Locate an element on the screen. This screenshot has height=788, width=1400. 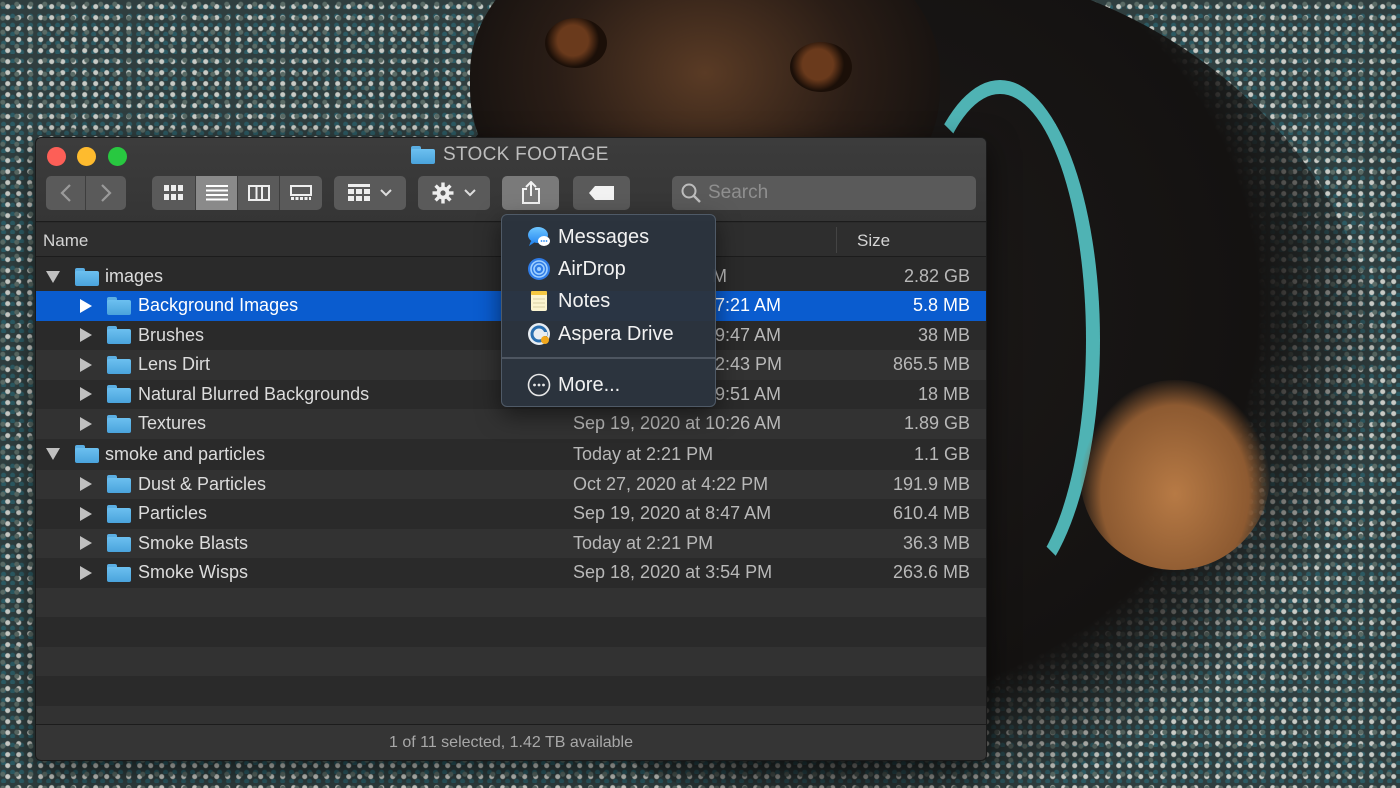
column-view-button is located at coordinates (259, 193).